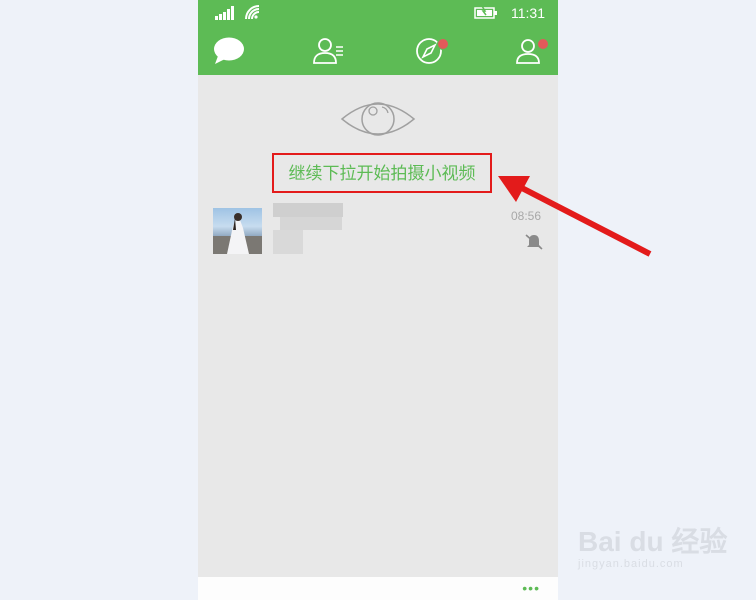  I want to click on pull-to-record-hint: 继续下拉开始拍摄小视频, so click(382, 173).